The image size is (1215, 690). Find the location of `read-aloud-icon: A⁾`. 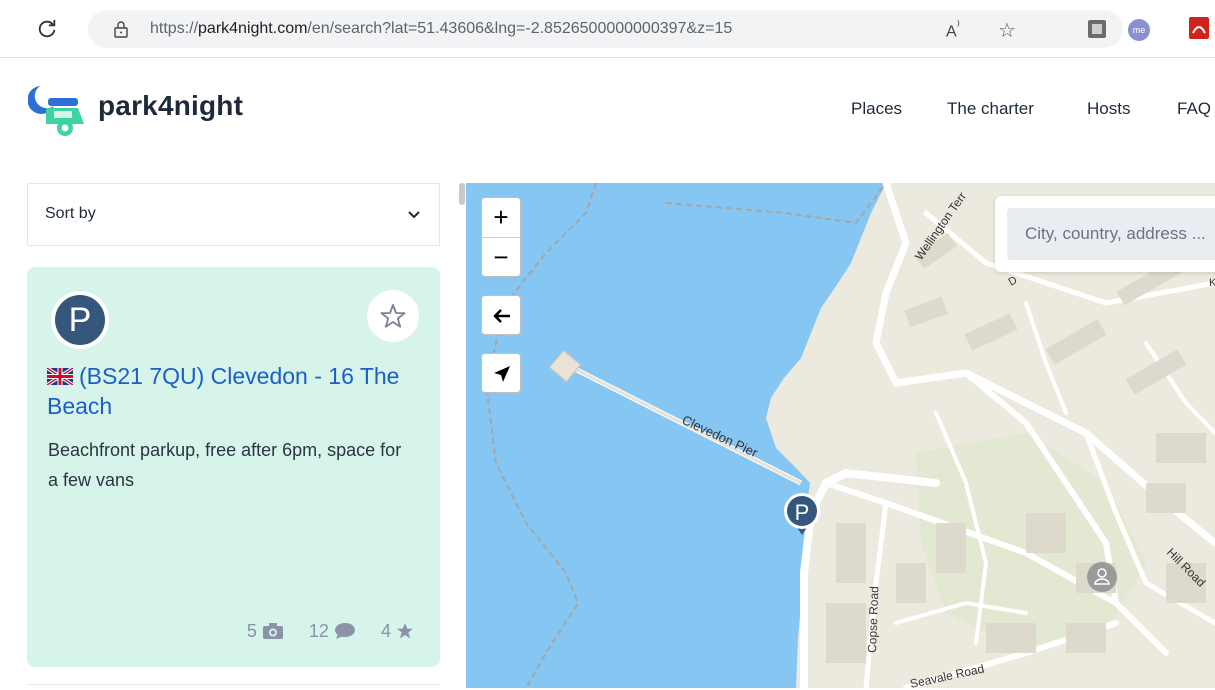

read-aloud-icon: A⁾ is located at coordinates (953, 29).